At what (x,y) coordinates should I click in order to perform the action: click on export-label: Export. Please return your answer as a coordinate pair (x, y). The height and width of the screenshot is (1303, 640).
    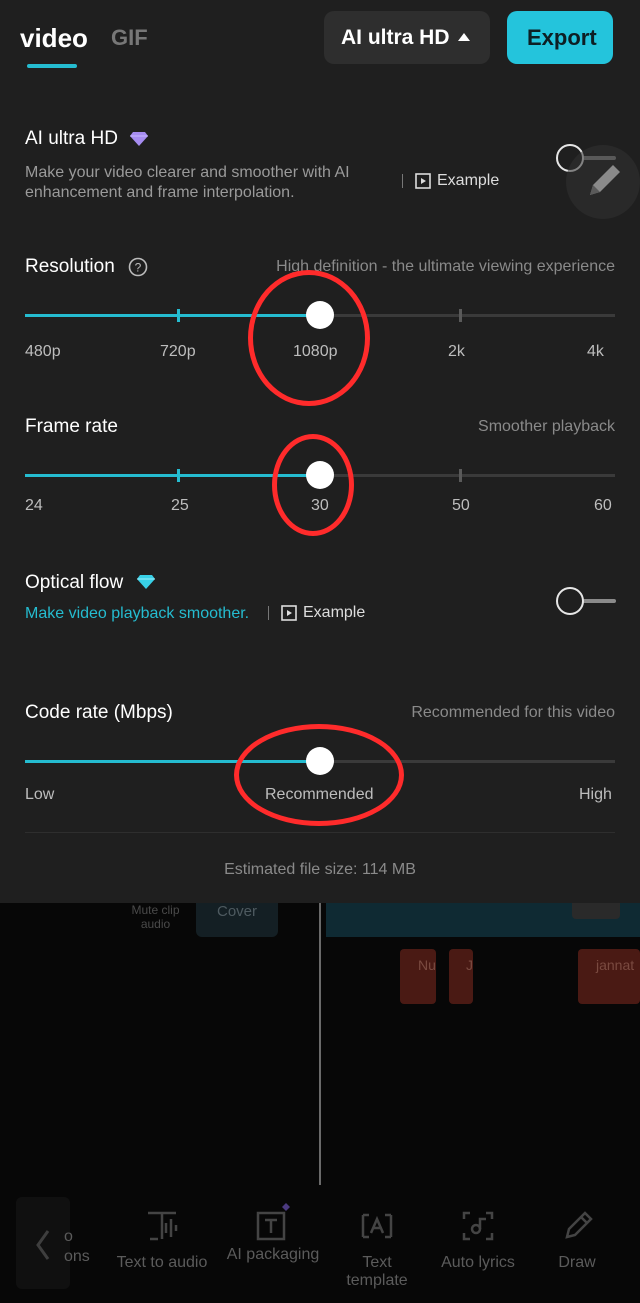
    Looking at the image, I should click on (562, 37).